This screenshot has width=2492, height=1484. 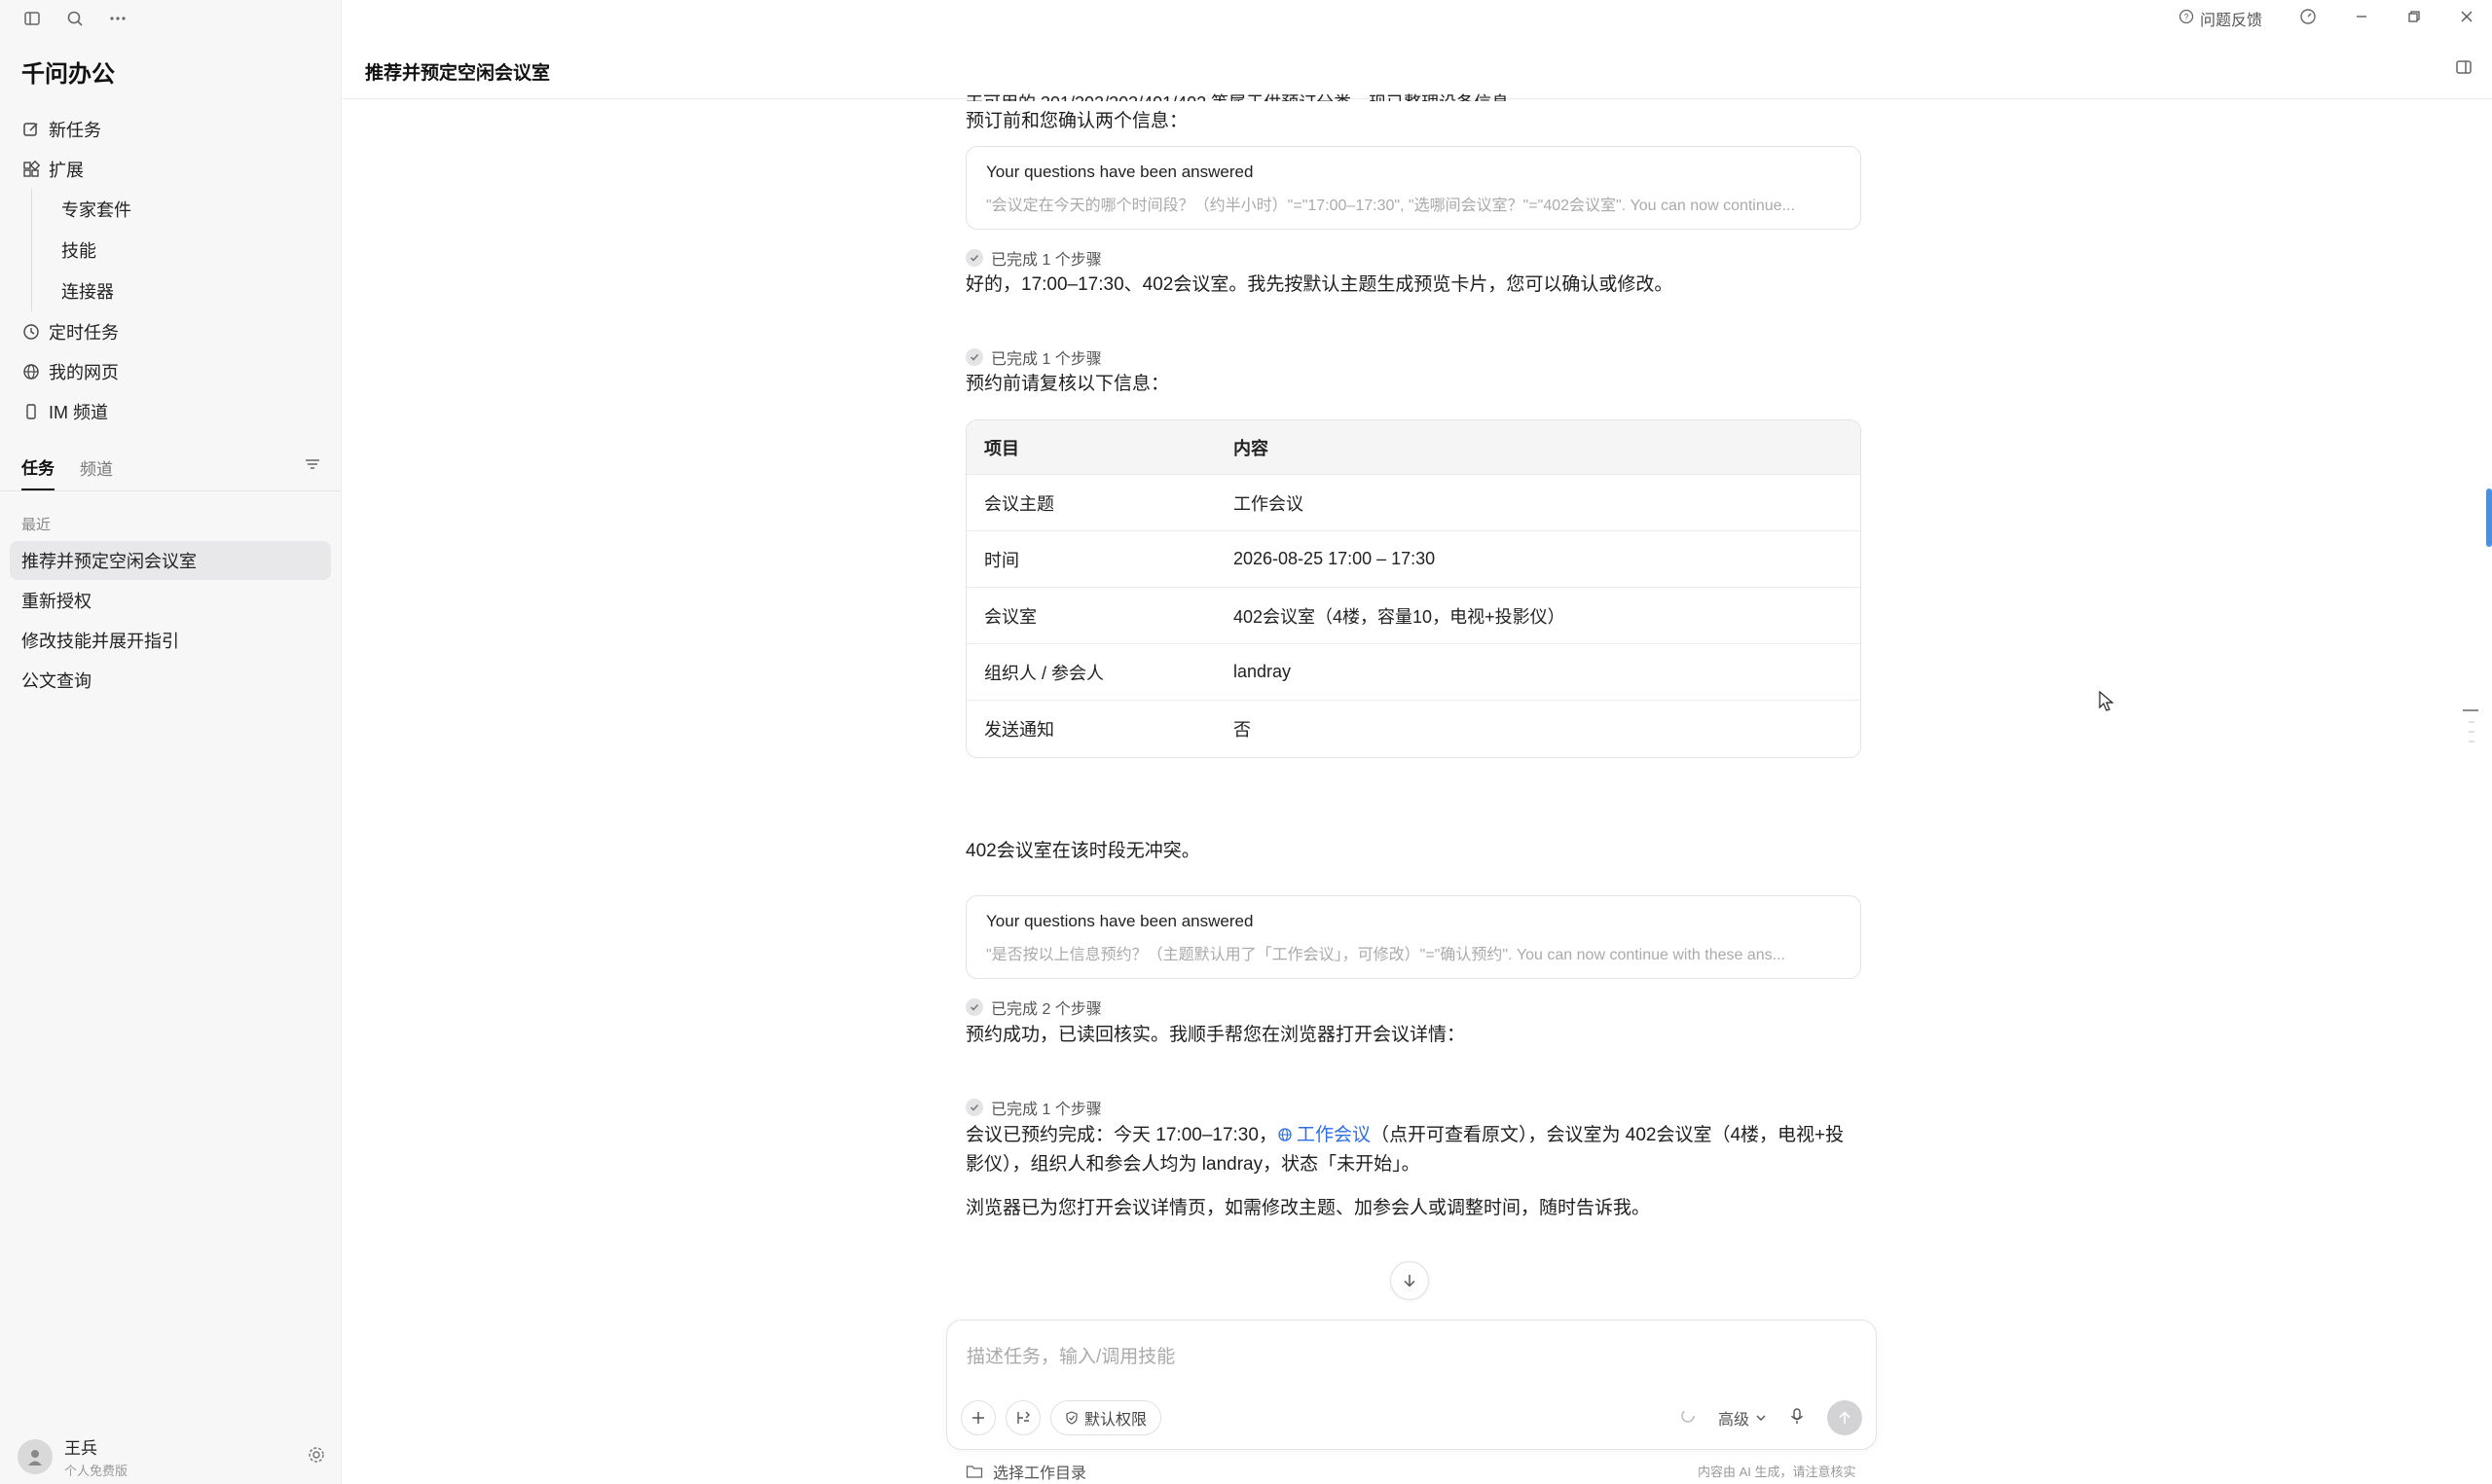 I want to click on table-cell: 时间, so click(x=1001, y=560).